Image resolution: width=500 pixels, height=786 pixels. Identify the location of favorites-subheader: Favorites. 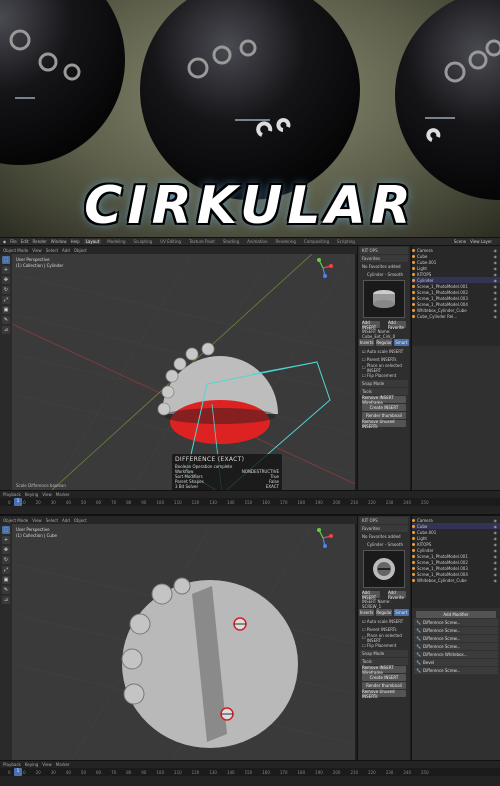
(384, 528).